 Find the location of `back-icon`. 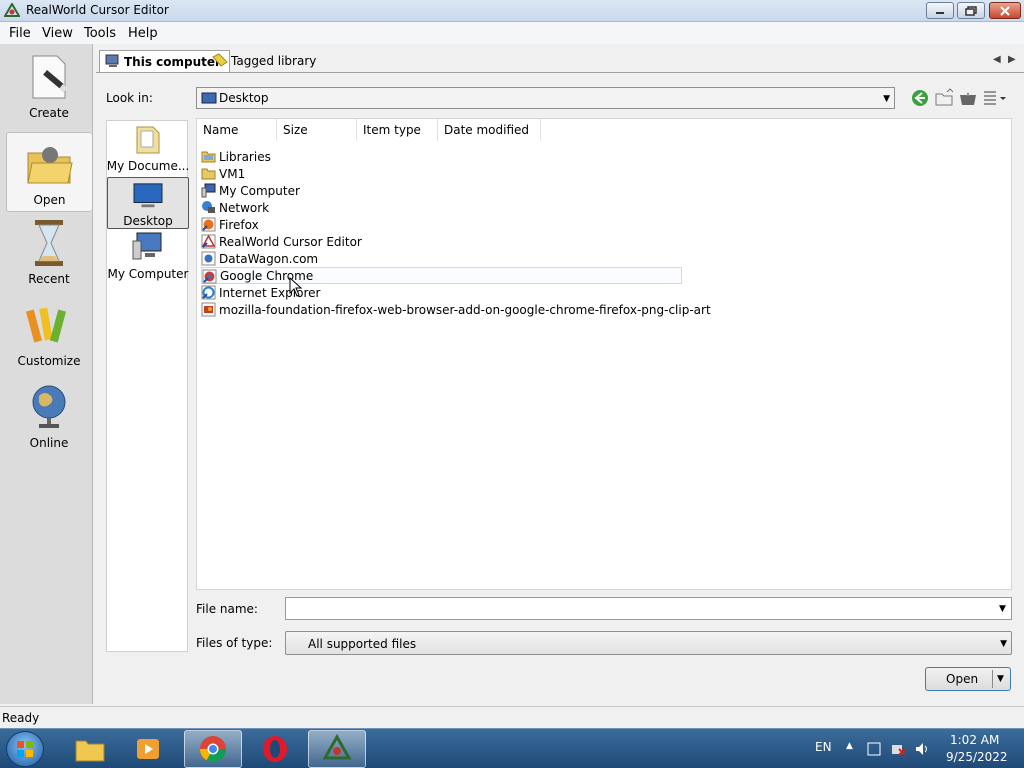

back-icon is located at coordinates (920, 98).